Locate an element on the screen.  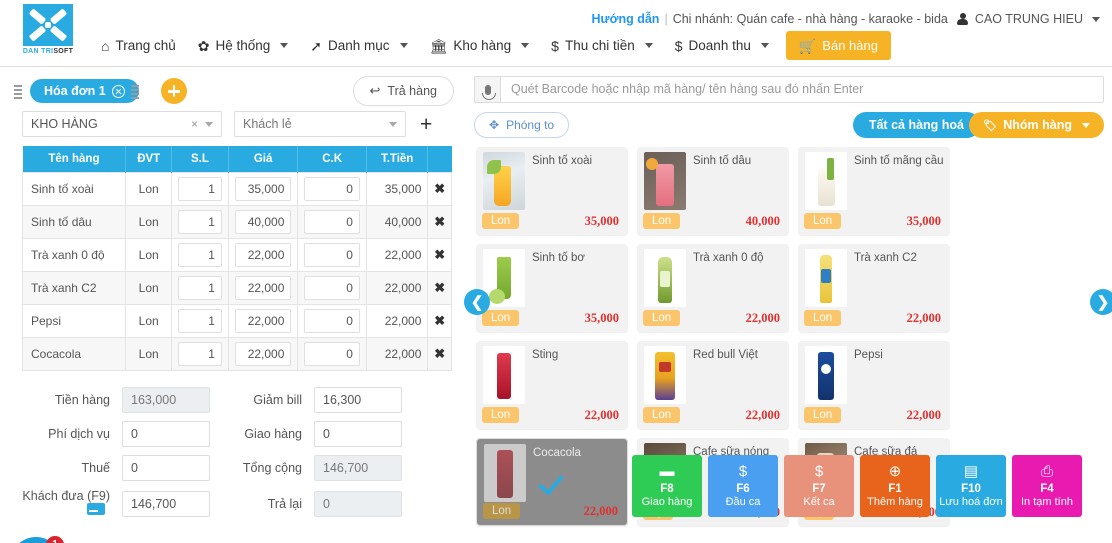
nav-item-thu-chi-tien: $ Thu chi tiền is located at coordinates (602, 45).